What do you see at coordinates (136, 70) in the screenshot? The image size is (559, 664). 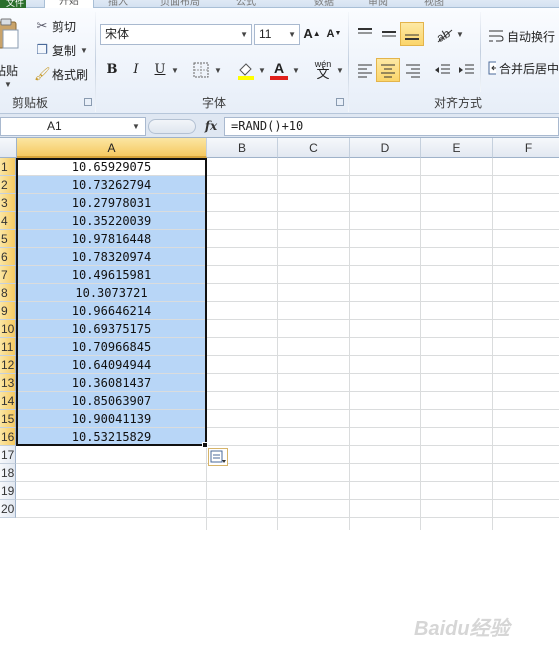 I see `italic-button: I` at bounding box center [136, 70].